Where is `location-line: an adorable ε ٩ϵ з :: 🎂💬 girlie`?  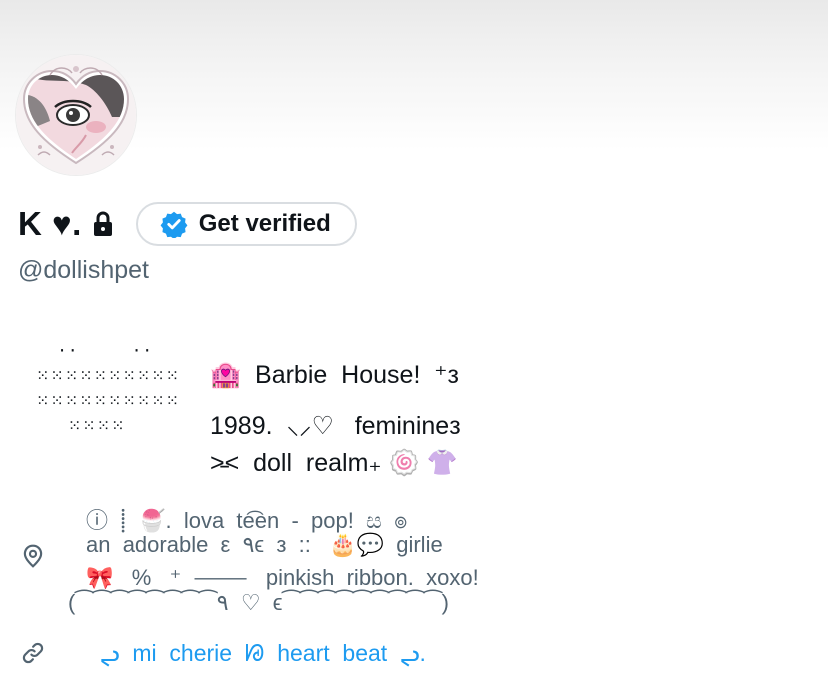 location-line: an adorable ε ٩ϵ з :: 🎂💬 girlie is located at coordinates (264, 544).